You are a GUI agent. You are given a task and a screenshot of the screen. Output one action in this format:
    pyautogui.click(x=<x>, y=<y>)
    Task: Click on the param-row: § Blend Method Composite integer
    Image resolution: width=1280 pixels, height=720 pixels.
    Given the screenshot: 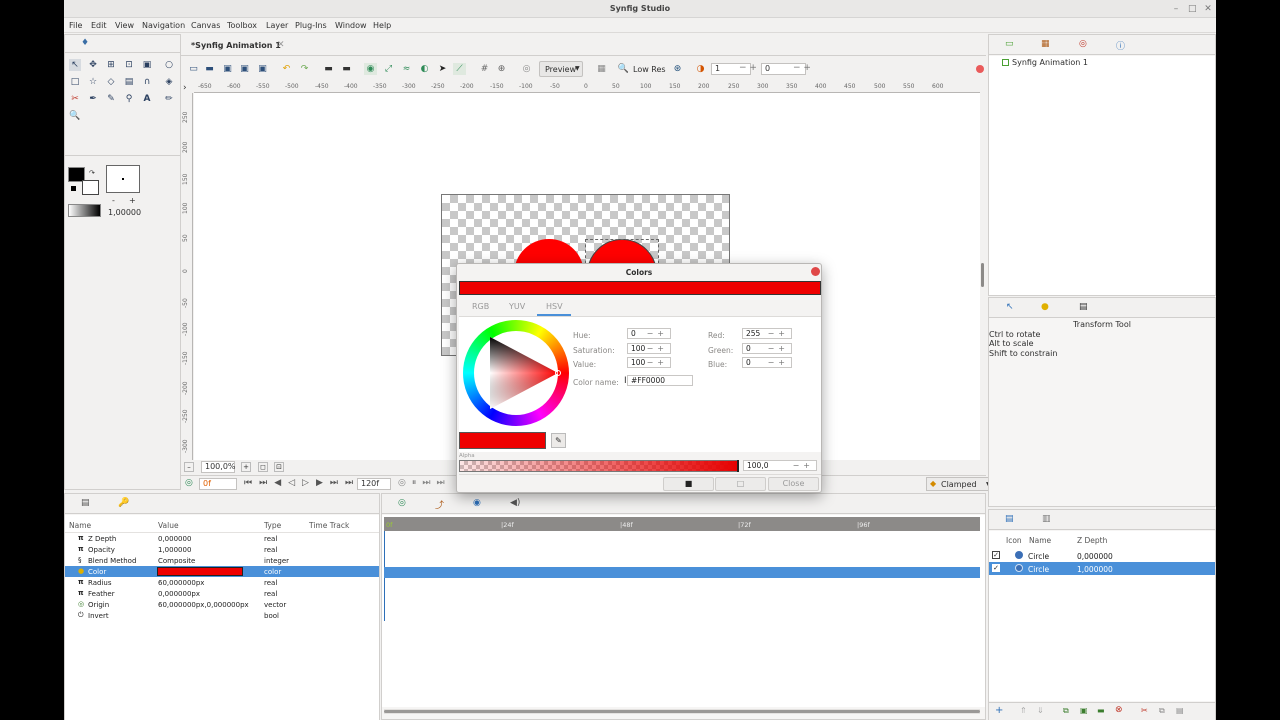 What is the action you would take?
    pyautogui.click(x=222, y=560)
    